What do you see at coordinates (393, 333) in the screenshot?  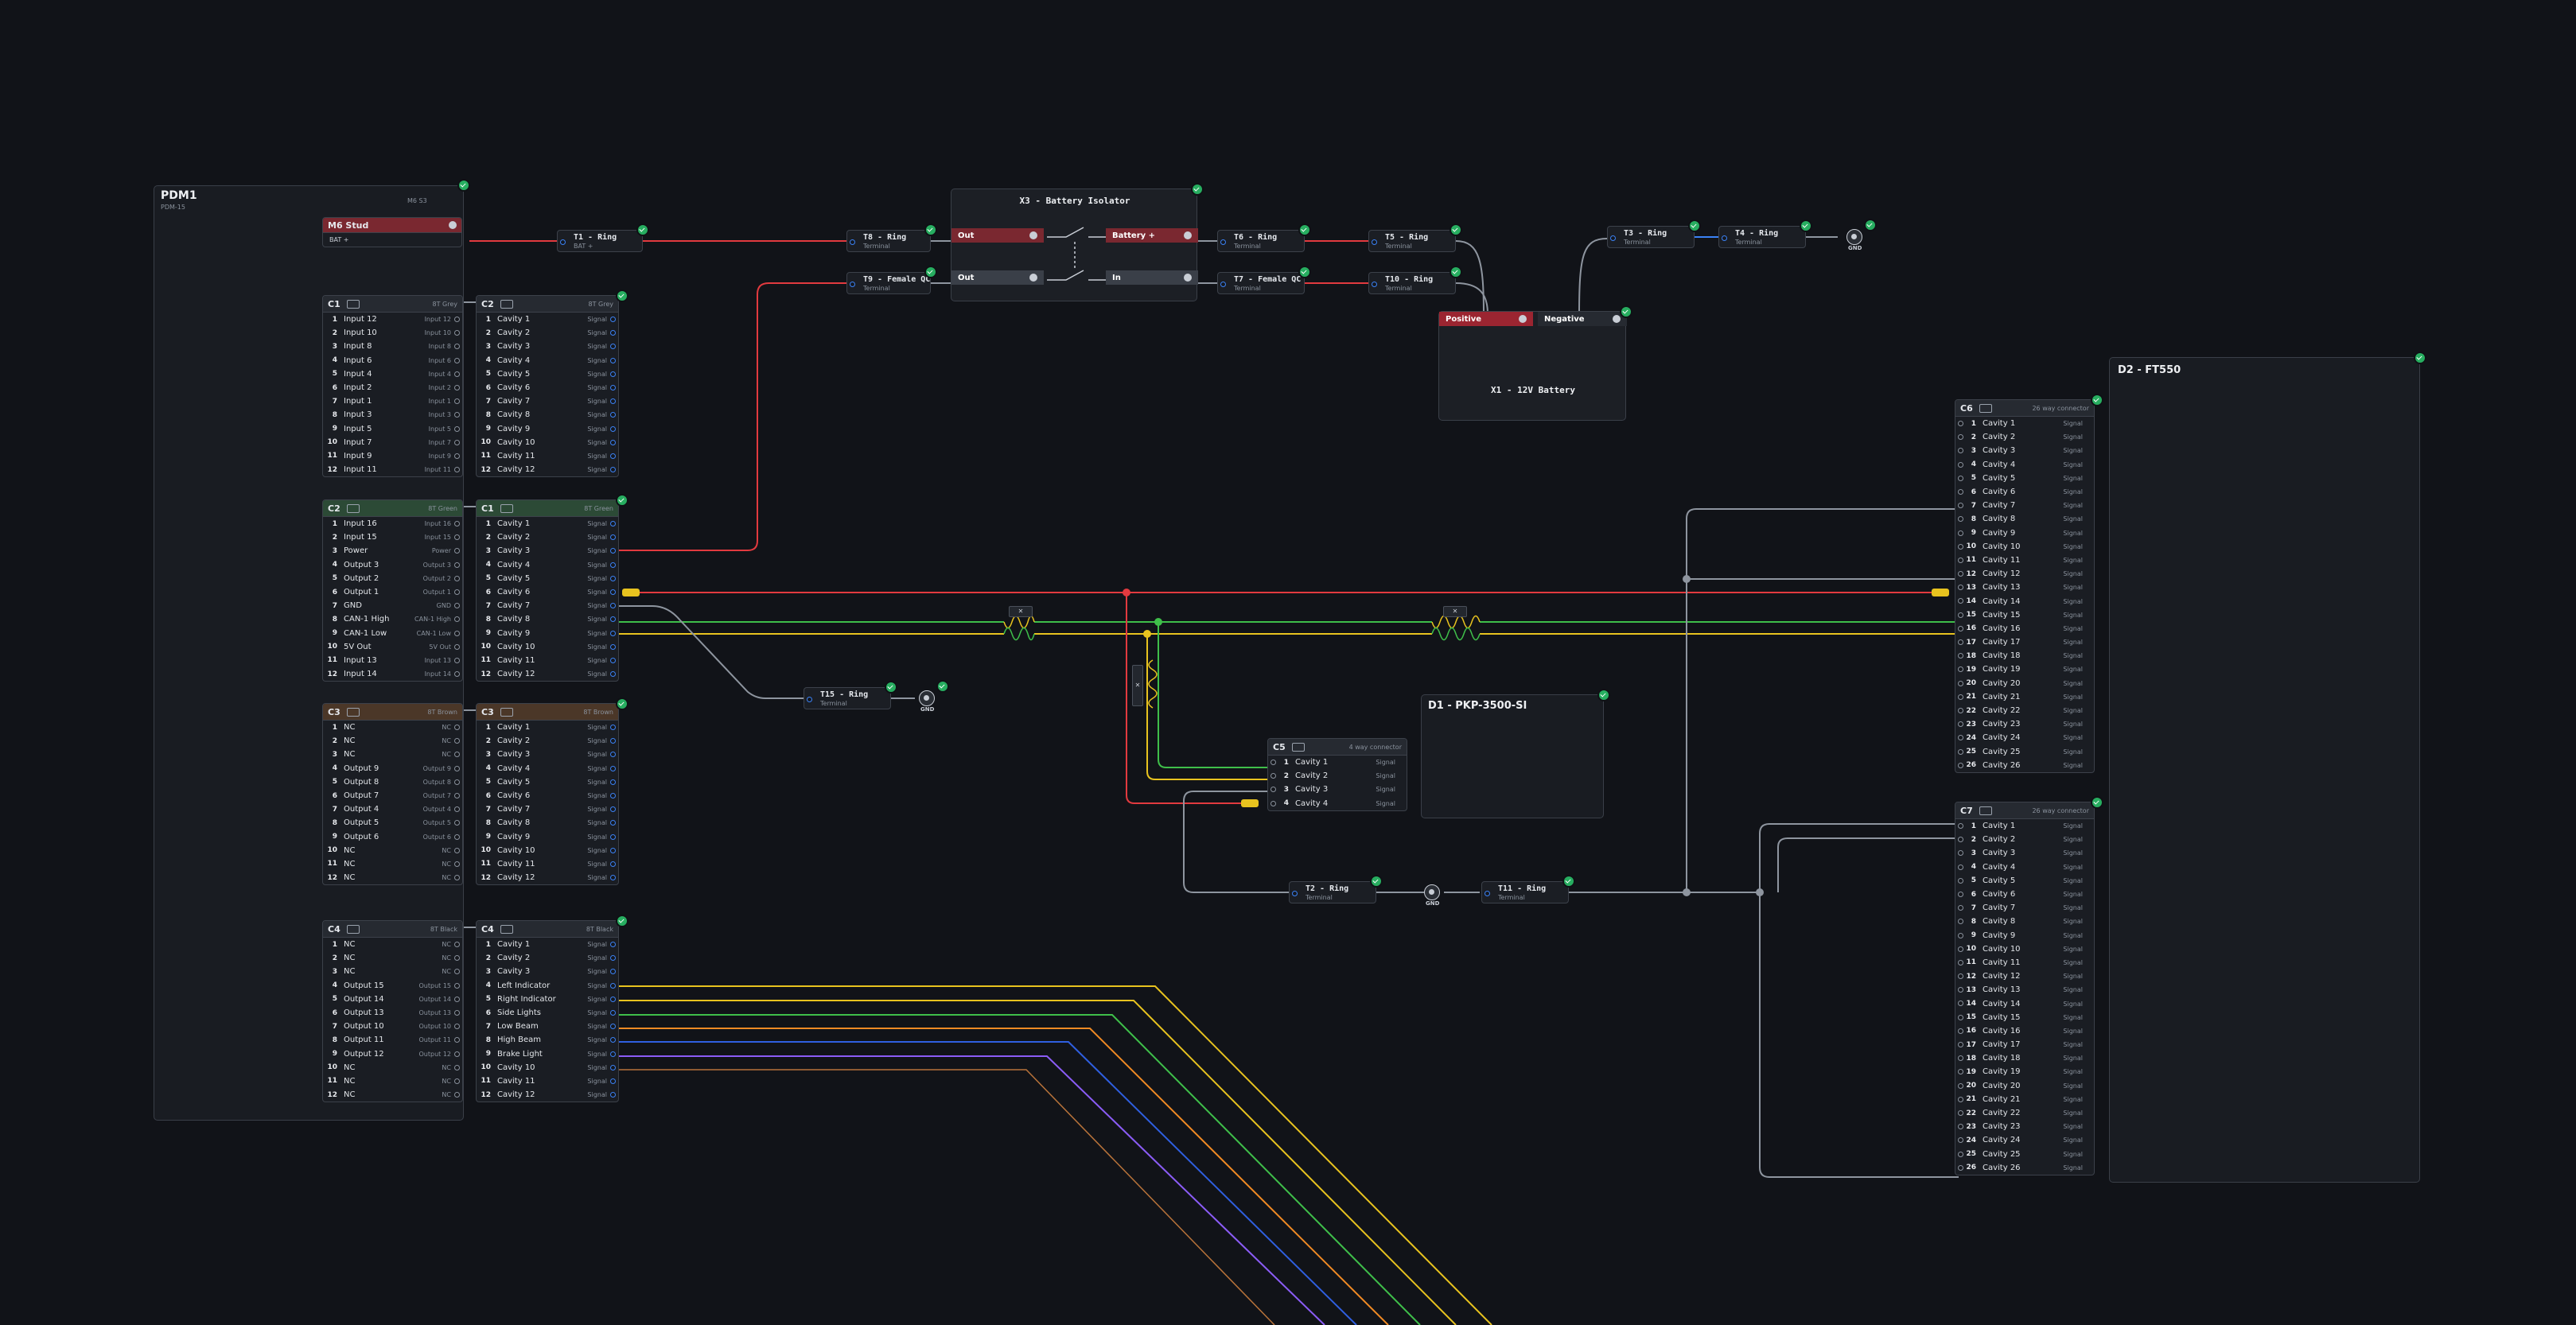 I see `pin-row: 2 Input 10 Input 10` at bounding box center [393, 333].